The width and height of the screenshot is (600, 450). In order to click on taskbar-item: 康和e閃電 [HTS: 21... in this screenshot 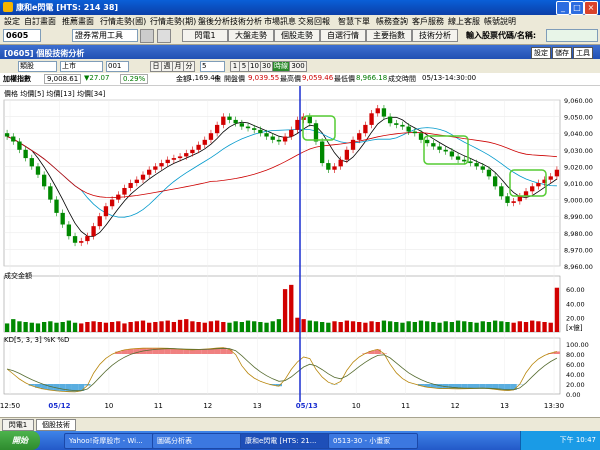, I will do `click(285, 441)`.